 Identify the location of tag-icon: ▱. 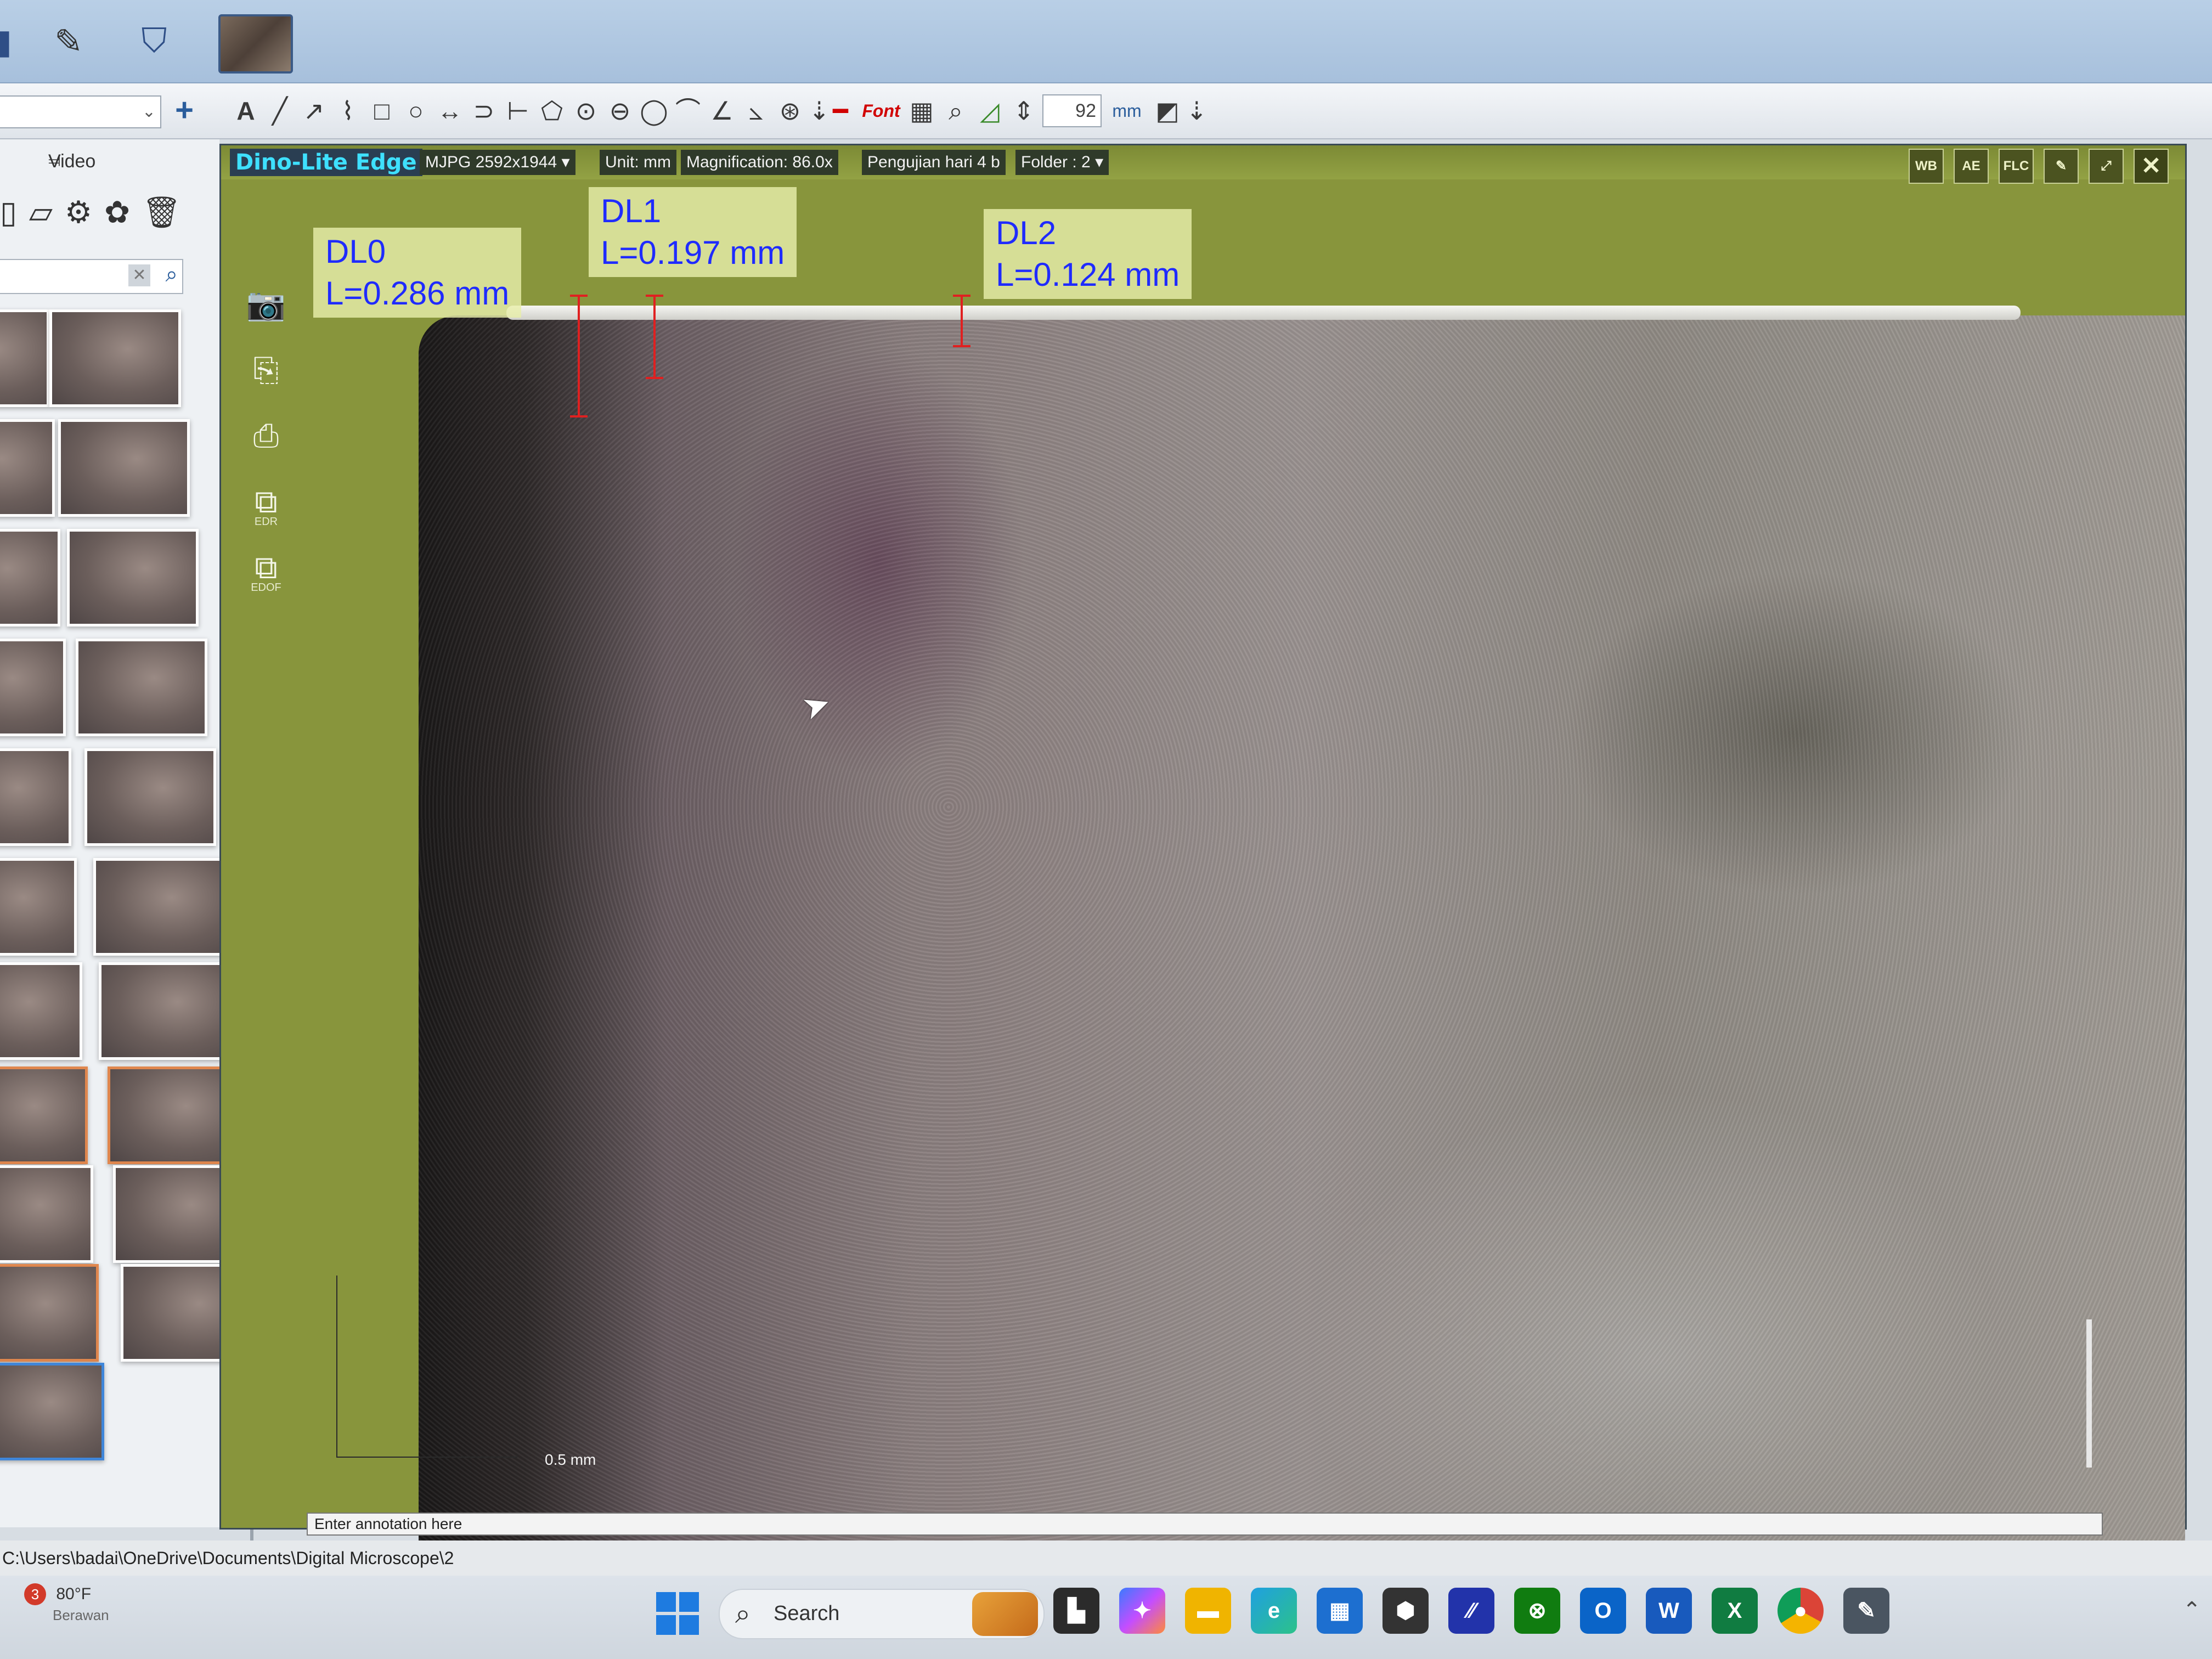
(41, 212).